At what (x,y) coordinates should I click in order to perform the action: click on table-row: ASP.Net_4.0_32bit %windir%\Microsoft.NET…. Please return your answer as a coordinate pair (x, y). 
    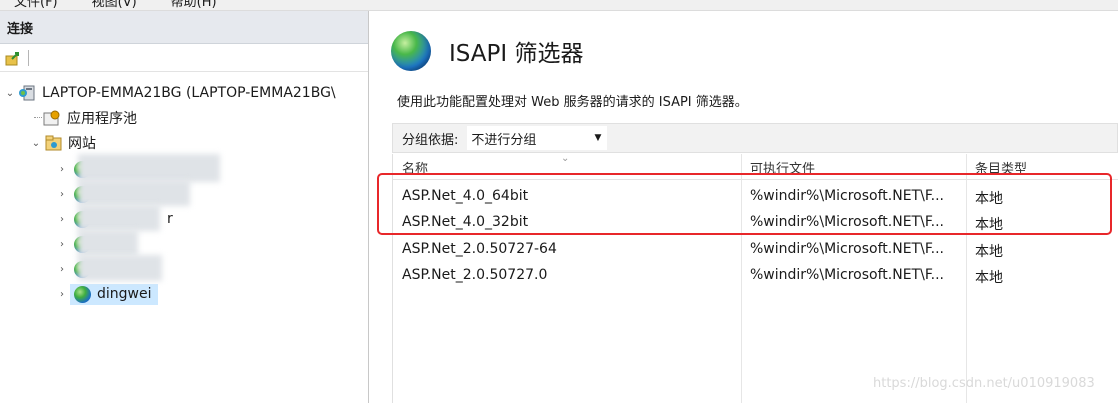
    Looking at the image, I should click on (755, 223).